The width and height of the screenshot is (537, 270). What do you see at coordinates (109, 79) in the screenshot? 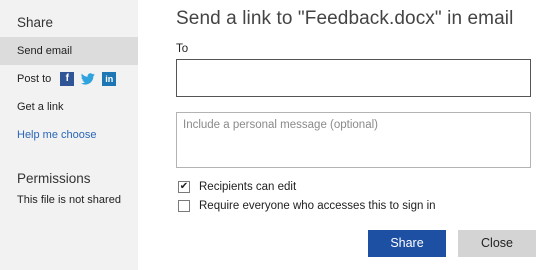
I see `linkedin-icon: in` at bounding box center [109, 79].